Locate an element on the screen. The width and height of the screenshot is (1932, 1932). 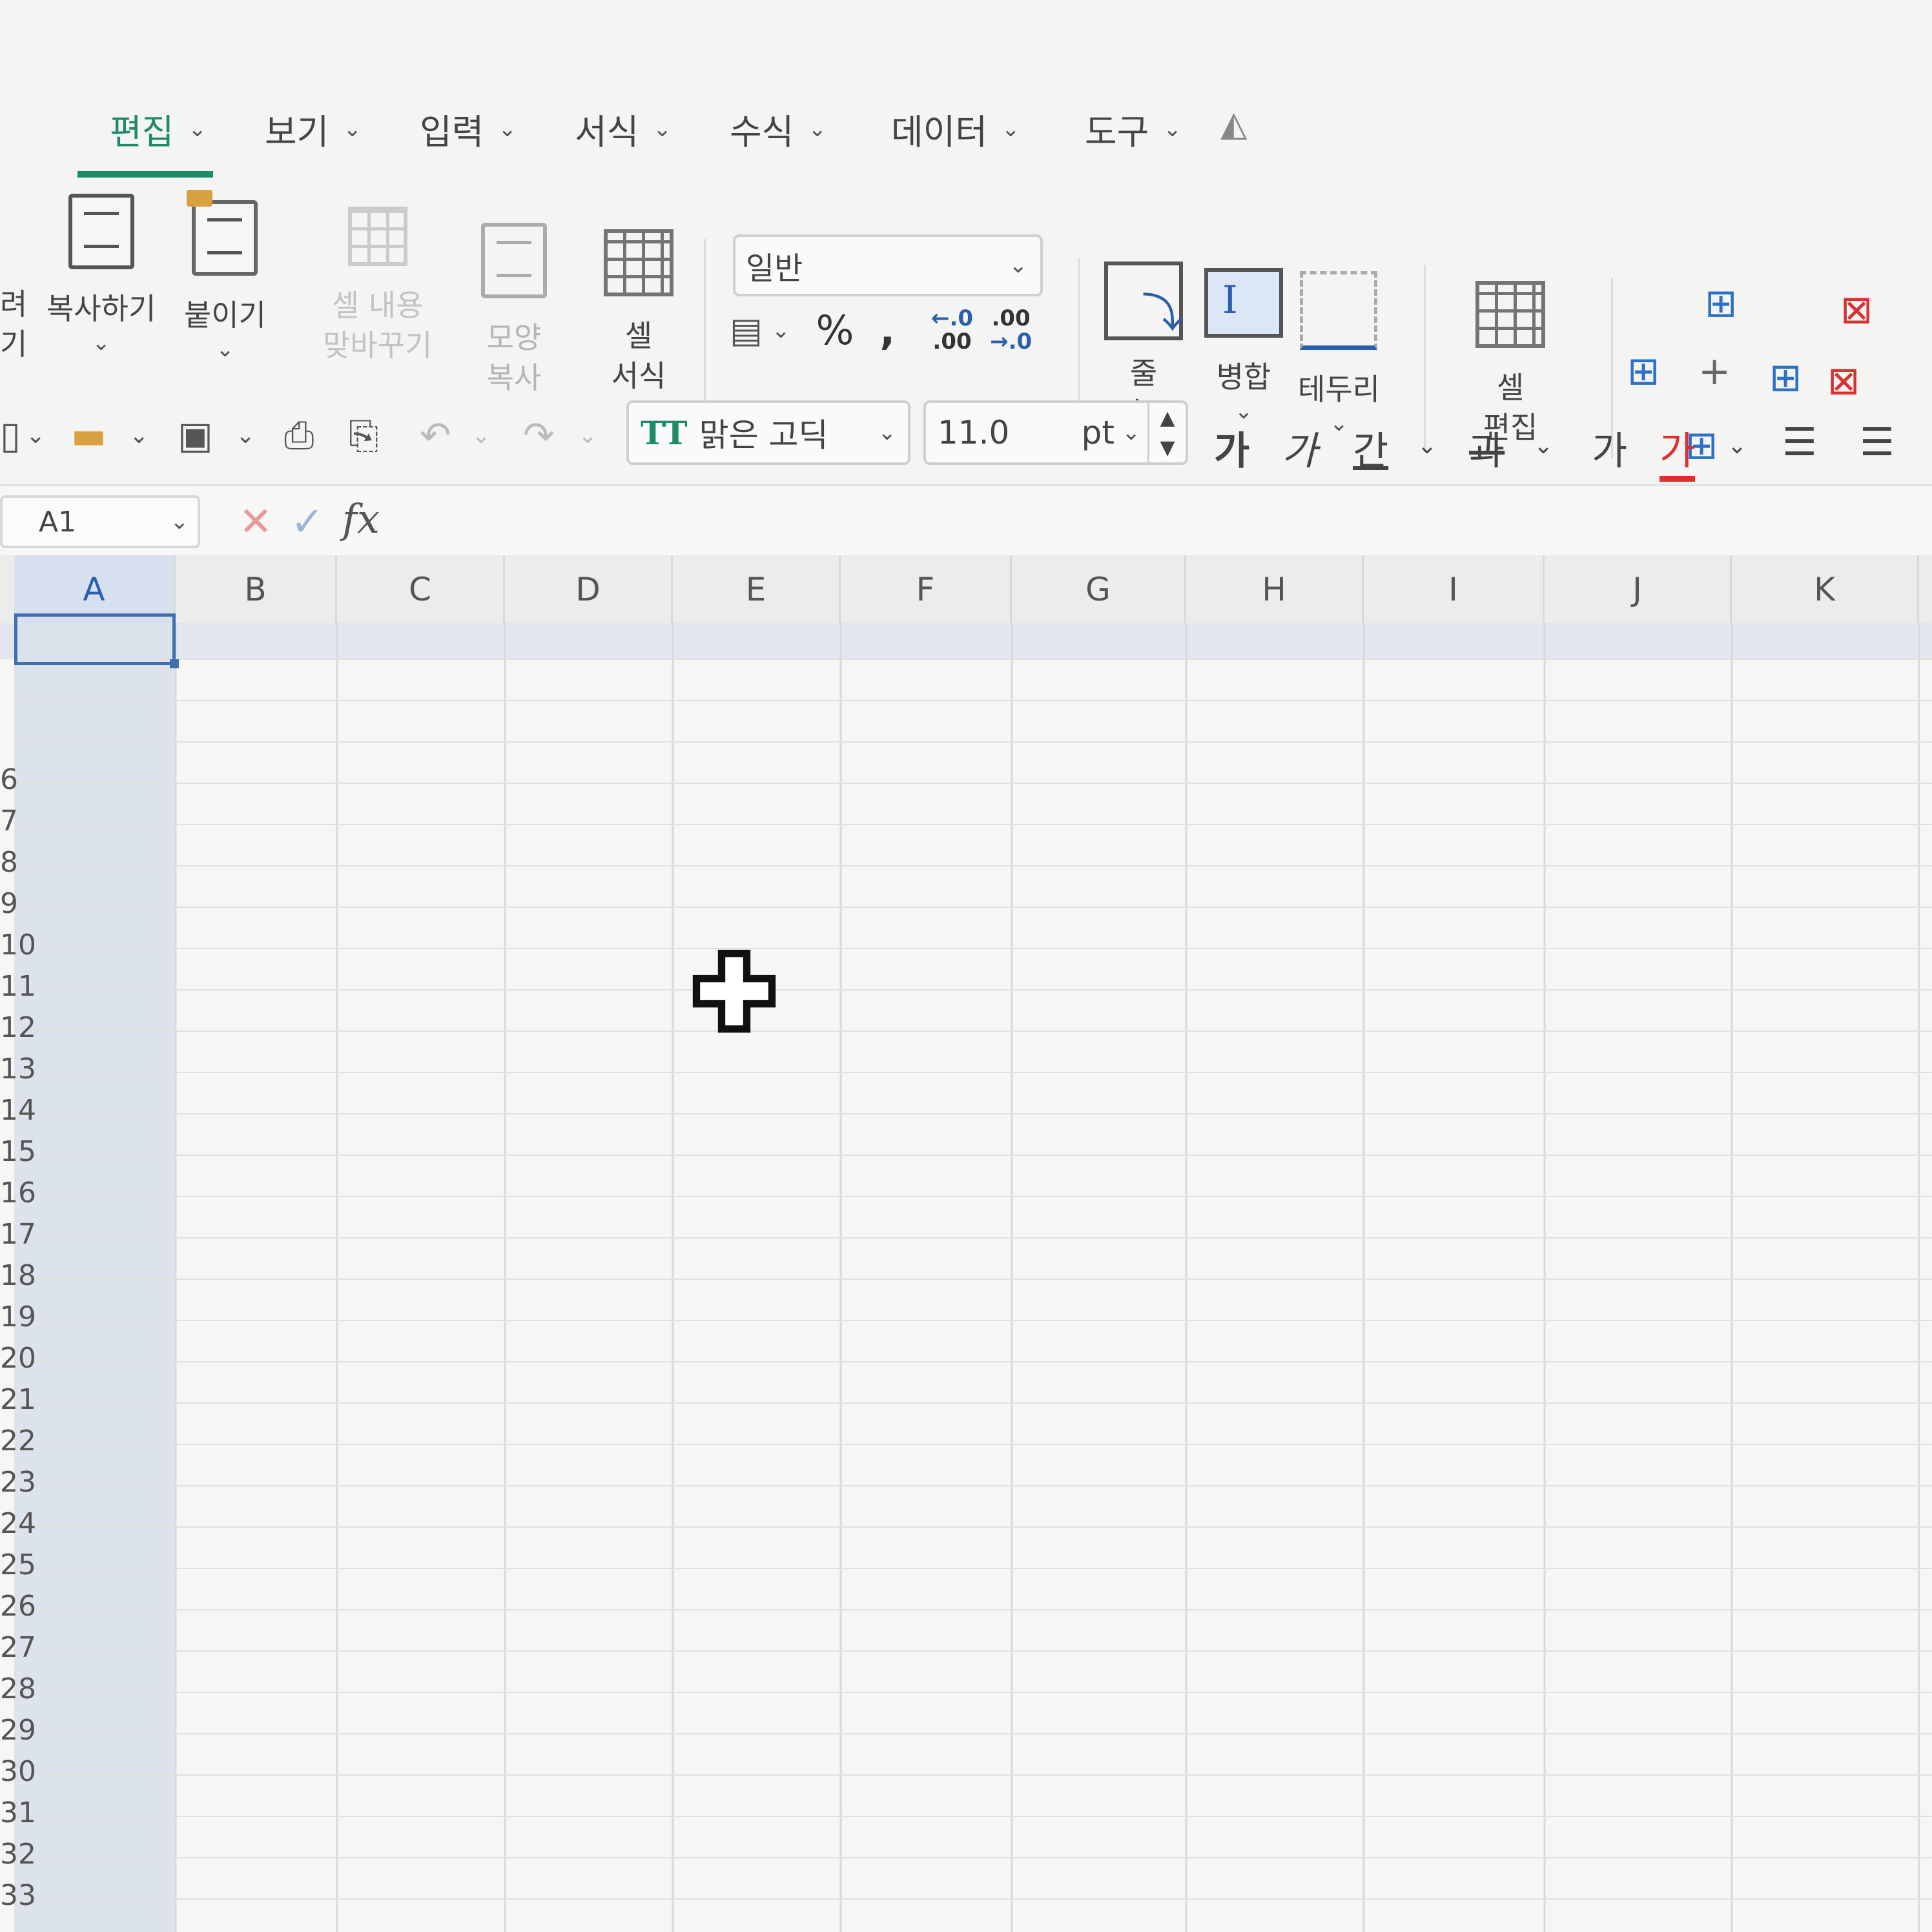
superscript-button: 가 is located at coordinates (1609, 448).